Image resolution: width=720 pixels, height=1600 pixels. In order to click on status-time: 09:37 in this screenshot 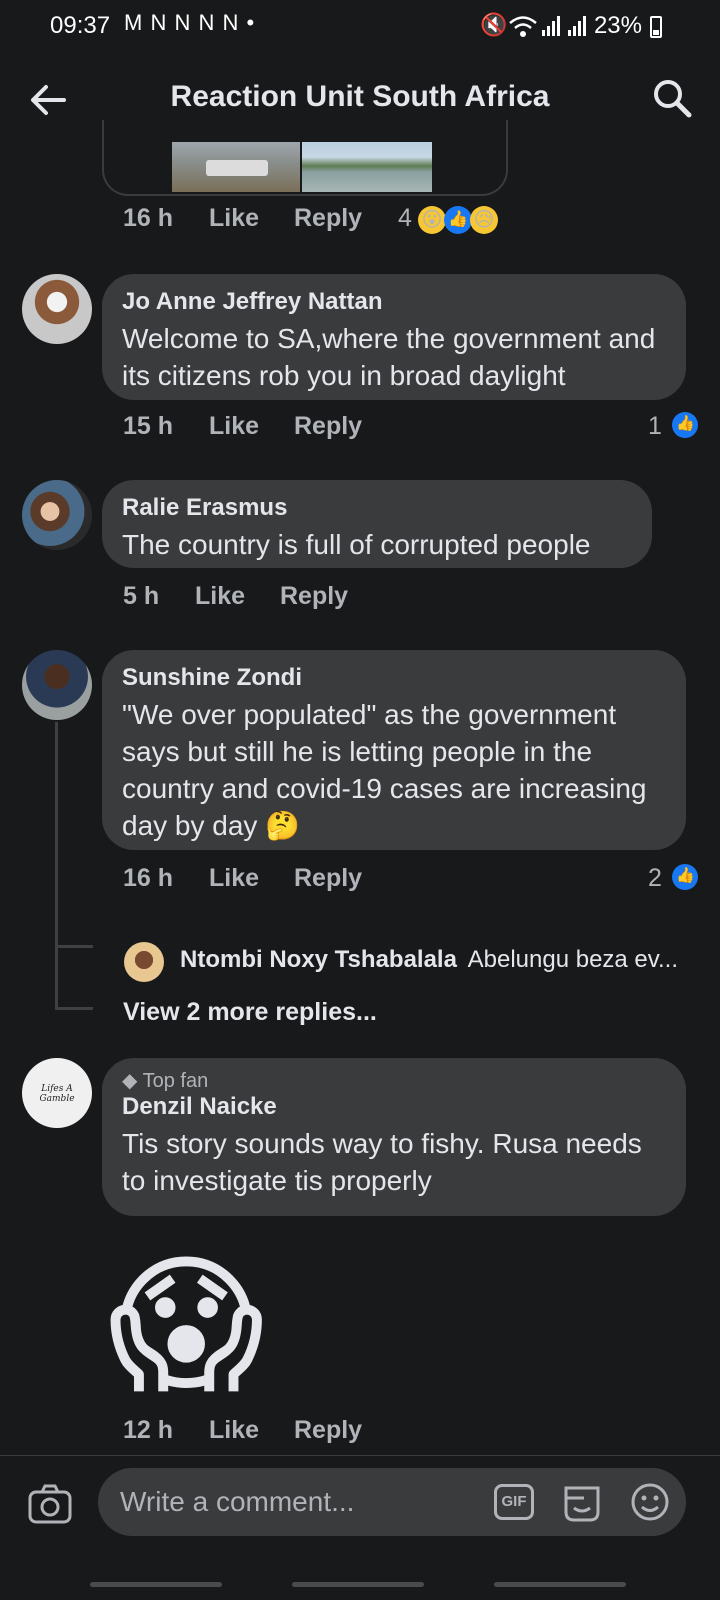, I will do `click(80, 25)`.